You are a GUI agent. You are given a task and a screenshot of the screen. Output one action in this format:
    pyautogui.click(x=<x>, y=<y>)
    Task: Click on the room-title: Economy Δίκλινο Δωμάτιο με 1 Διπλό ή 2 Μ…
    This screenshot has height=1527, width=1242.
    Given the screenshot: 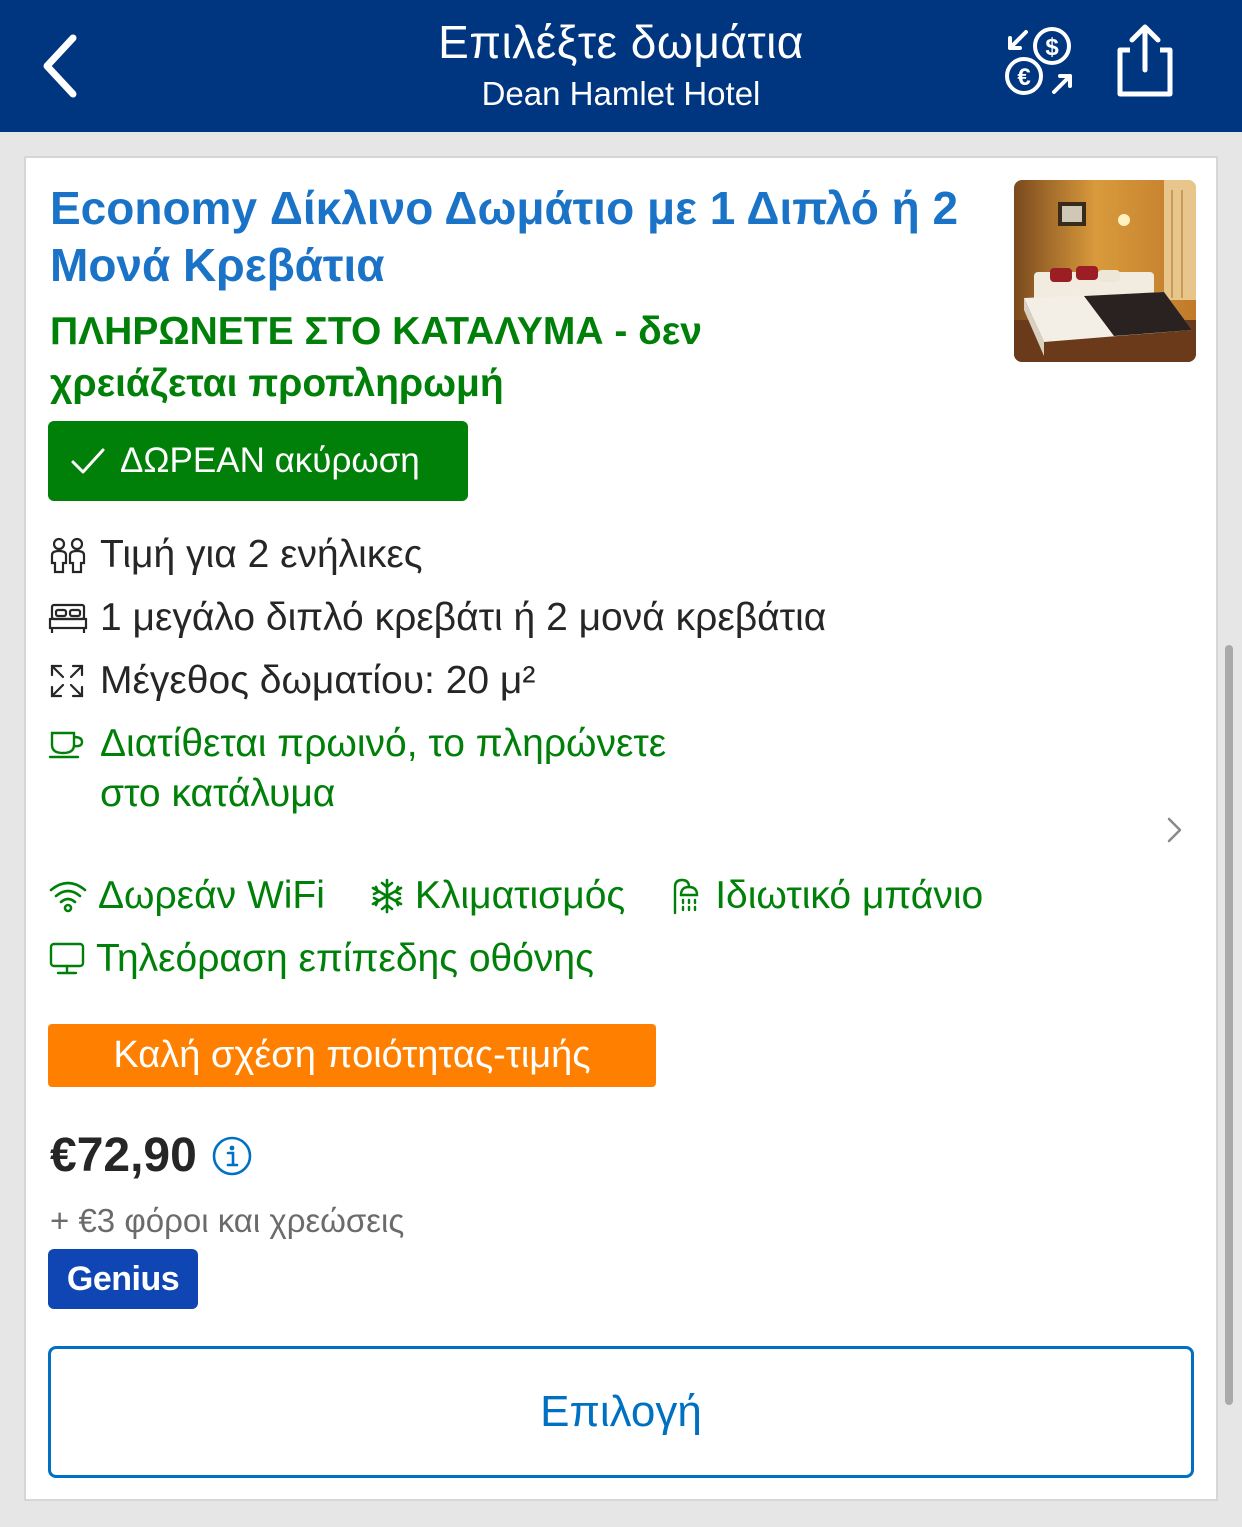 What is the action you would take?
    pyautogui.click(x=525, y=237)
    